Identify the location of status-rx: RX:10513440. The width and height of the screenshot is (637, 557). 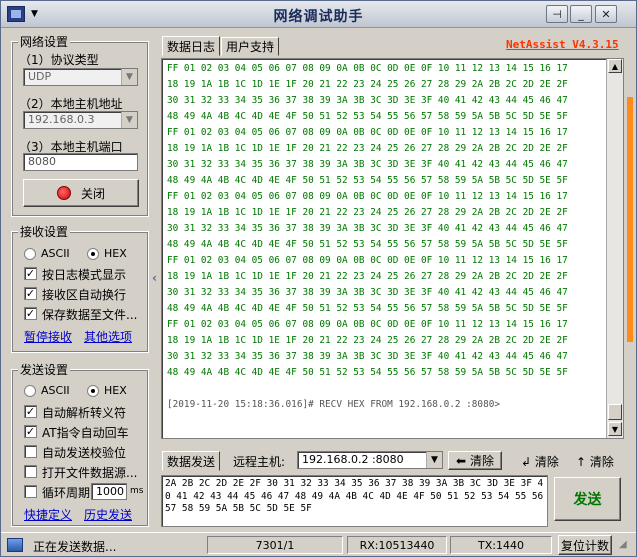
(397, 545).